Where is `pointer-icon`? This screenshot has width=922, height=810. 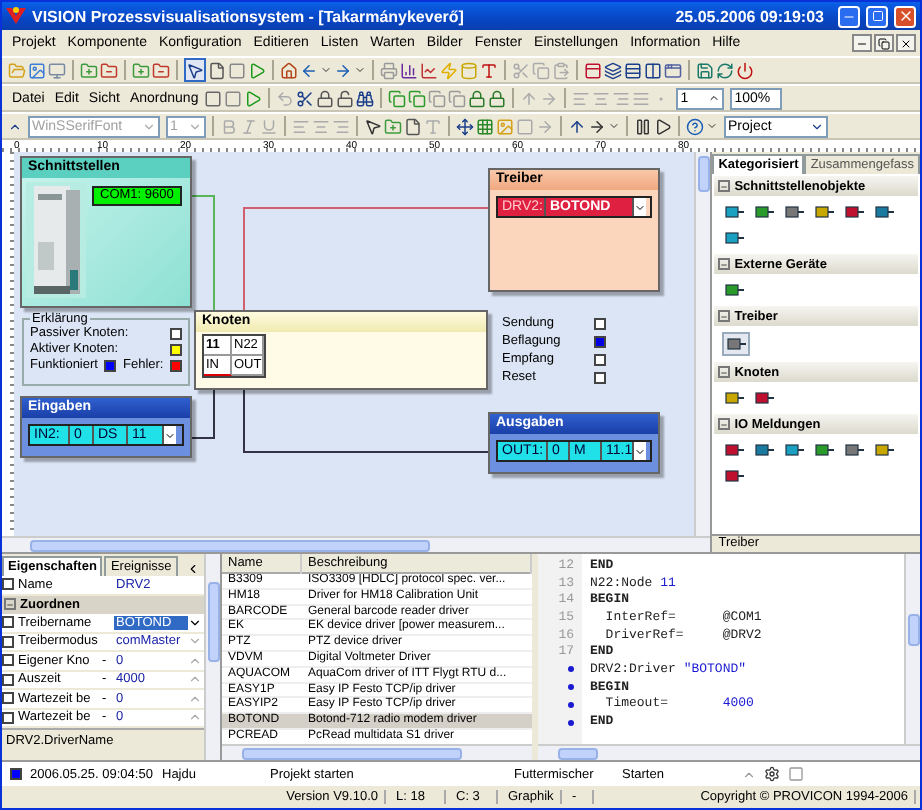
pointer-icon is located at coordinates (373, 126).